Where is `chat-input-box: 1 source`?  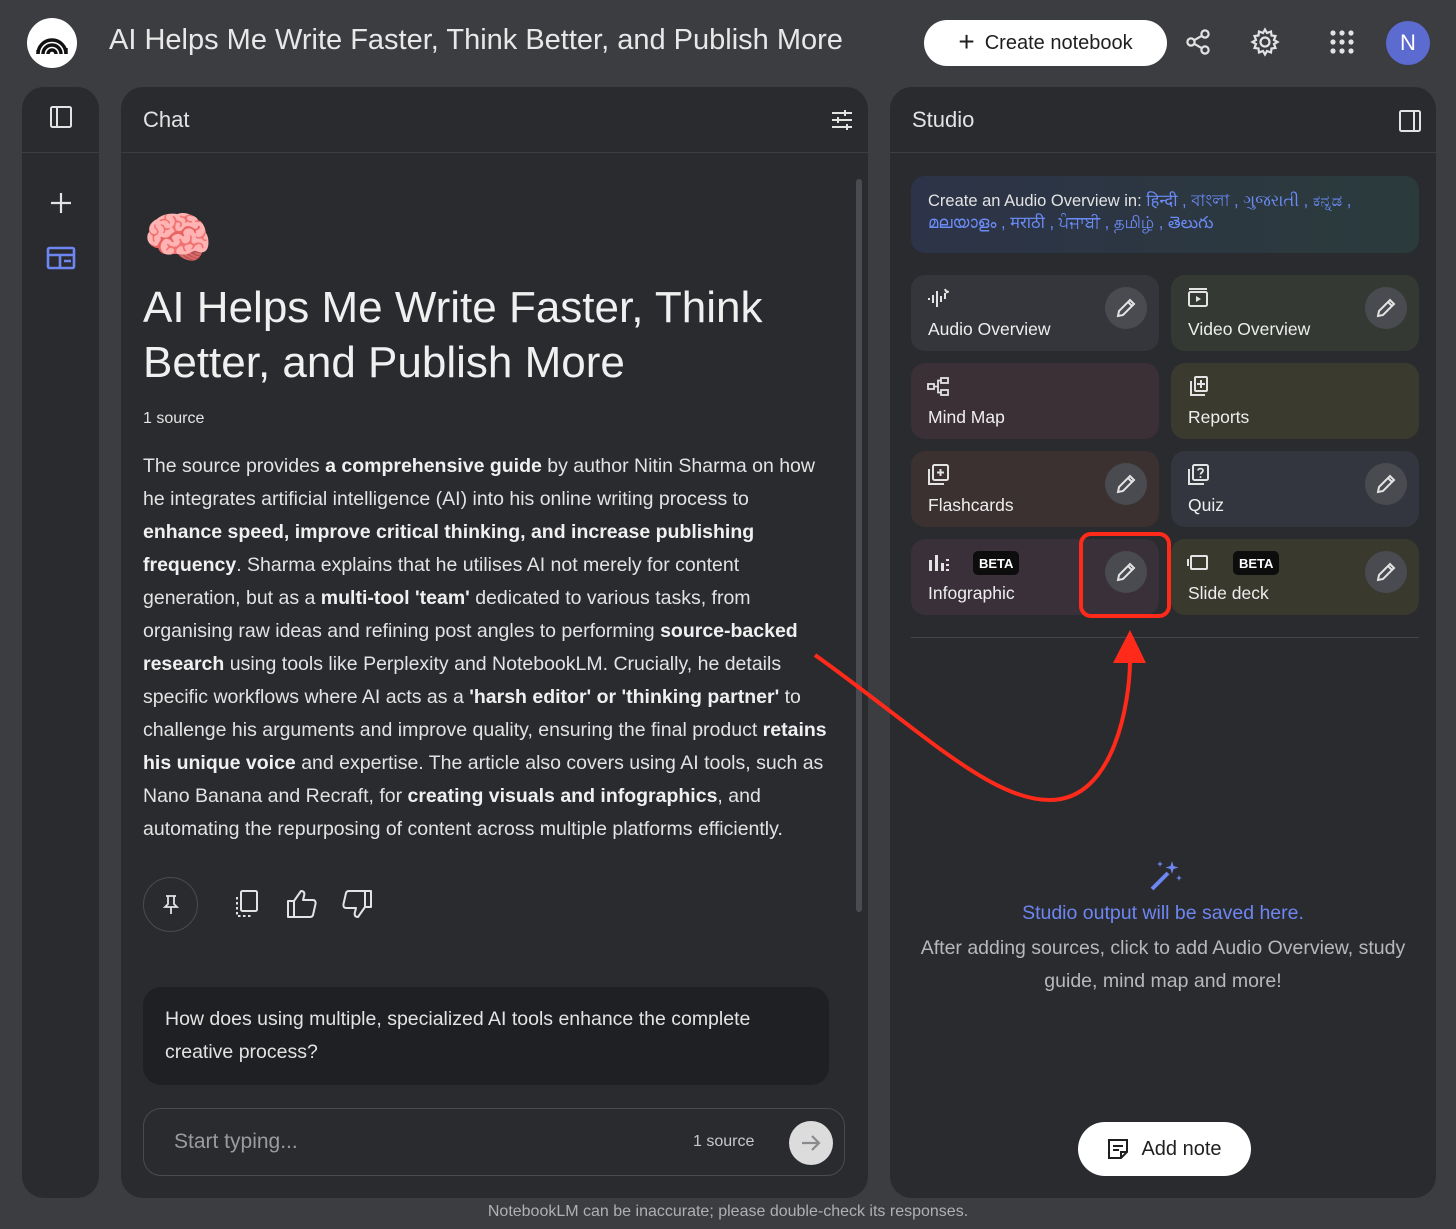
chat-input-box: 1 source is located at coordinates (494, 1142).